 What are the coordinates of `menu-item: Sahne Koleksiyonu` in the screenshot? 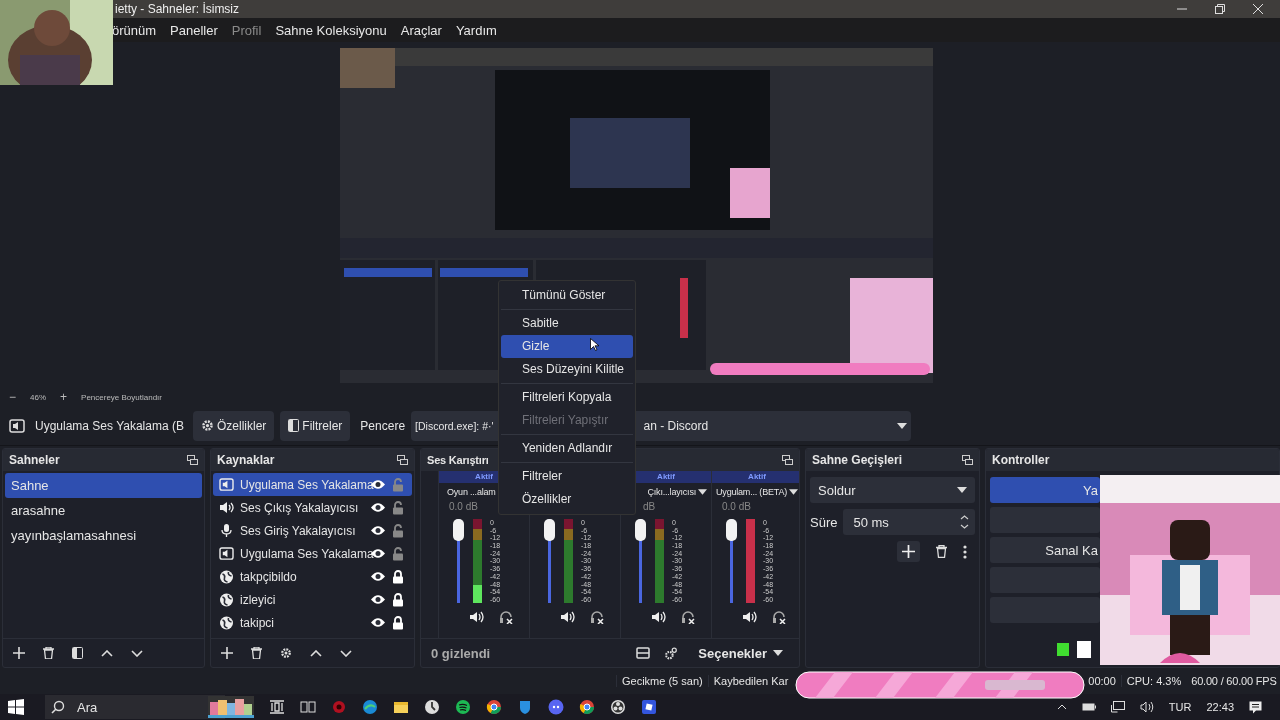 It's located at (331, 30).